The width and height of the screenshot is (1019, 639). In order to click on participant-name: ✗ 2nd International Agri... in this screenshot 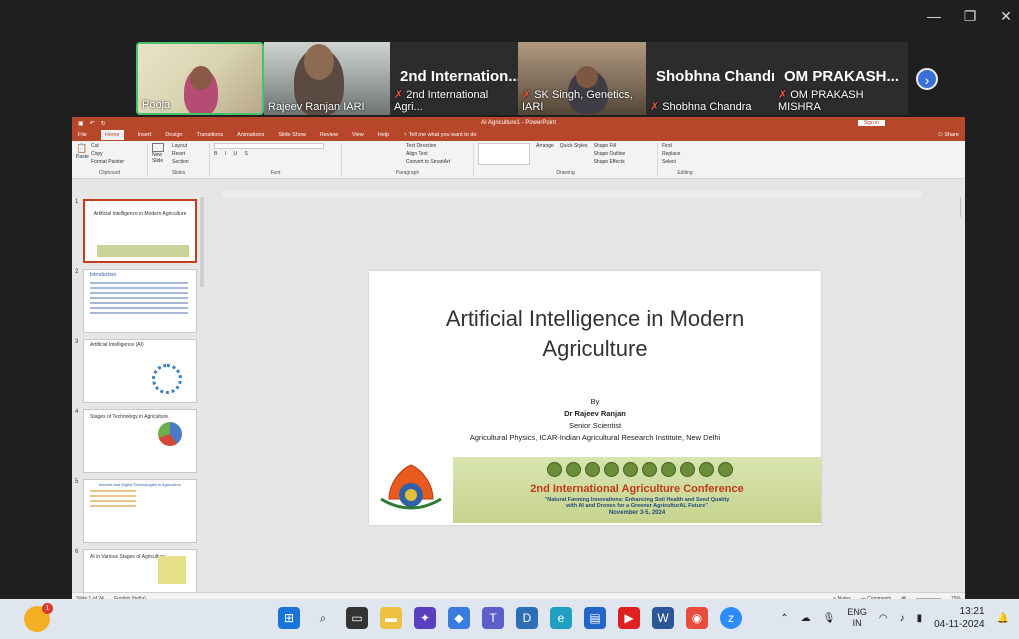, I will do `click(441, 101)`.